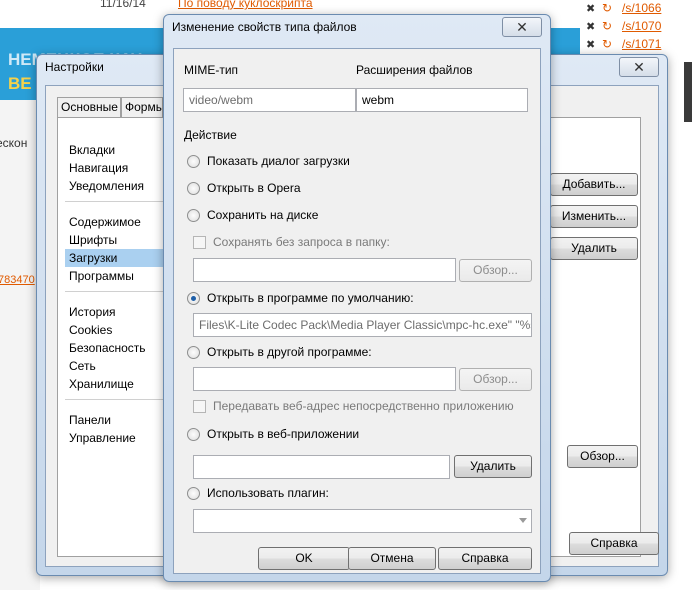  I want to click on right-link-row: ✖ ↻ /s/1066, so click(638, 9).